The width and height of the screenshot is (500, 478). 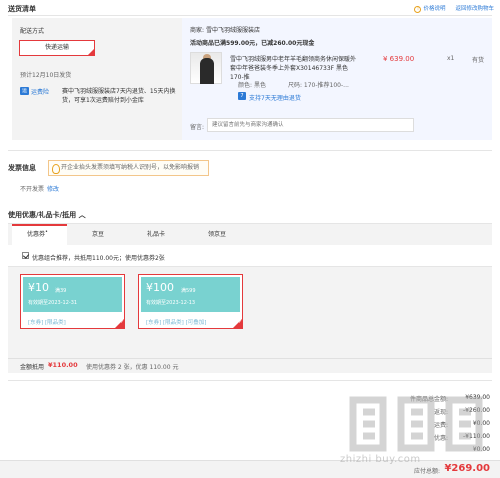 What do you see at coordinates (38, 287) in the screenshot?
I see `coupon-amount: ¥10` at bounding box center [38, 287].